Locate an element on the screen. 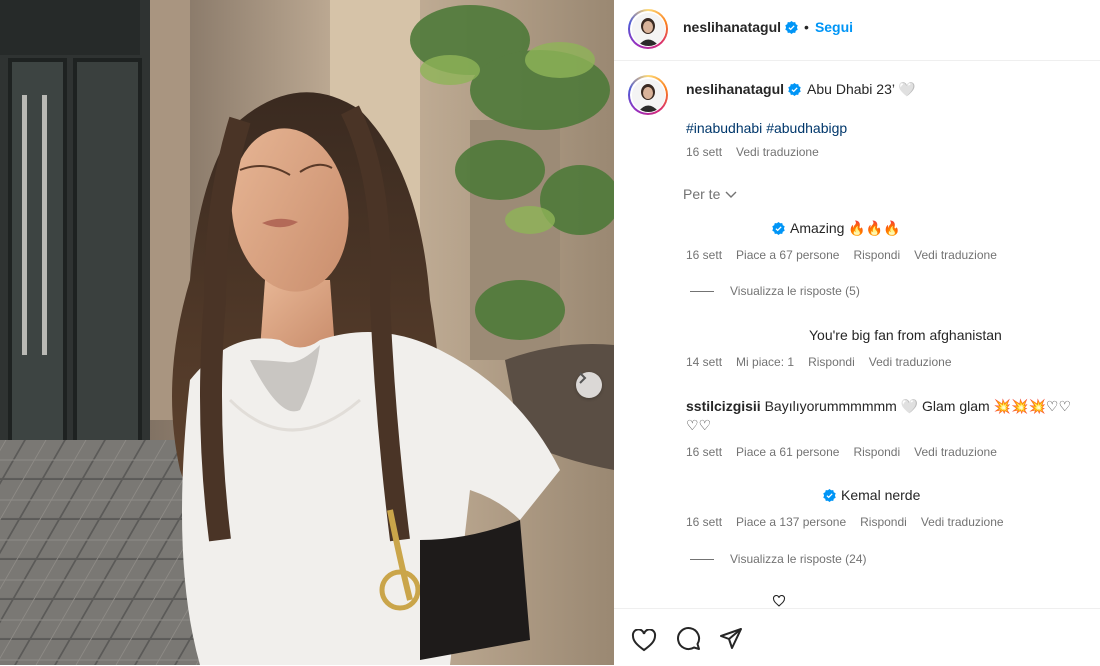 This screenshot has width=1100, height=666. comment-likes: Mi piace: 1 is located at coordinates (765, 362).